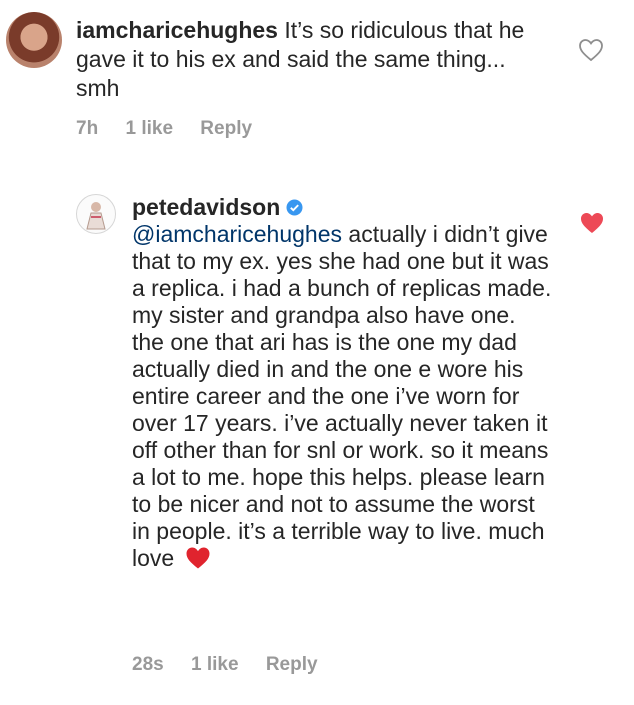  What do you see at coordinates (206, 207) in the screenshot?
I see `comment-username: petedavidson` at bounding box center [206, 207].